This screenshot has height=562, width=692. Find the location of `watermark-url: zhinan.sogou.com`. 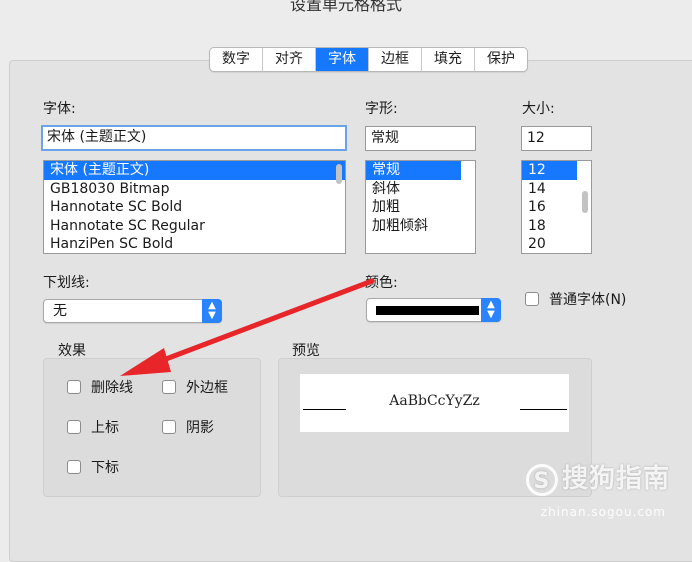

watermark-url: zhinan.sogou.com is located at coordinates (603, 512).